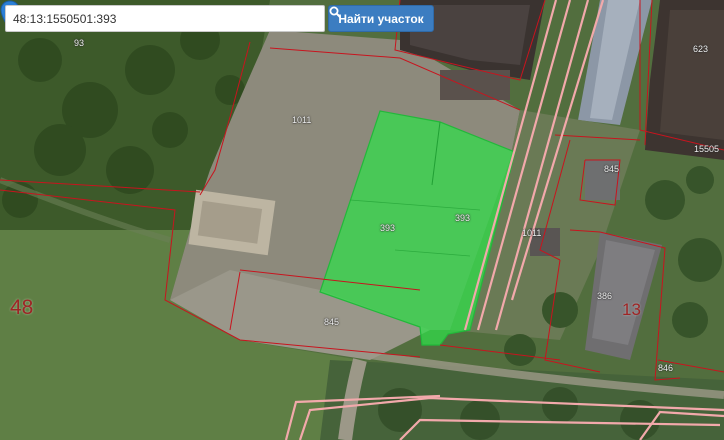 The width and height of the screenshot is (724, 440). What do you see at coordinates (706, 149) in the screenshot?
I see `parcel-label: 15505` at bounding box center [706, 149].